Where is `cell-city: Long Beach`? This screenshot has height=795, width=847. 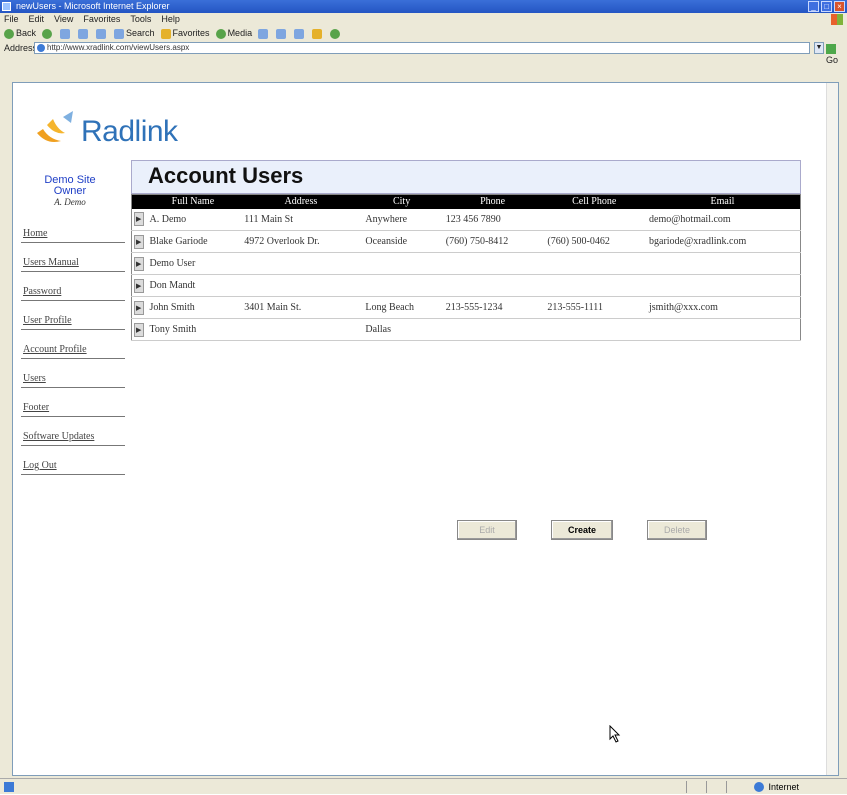
cell-city: Long Beach is located at coordinates (401, 307).